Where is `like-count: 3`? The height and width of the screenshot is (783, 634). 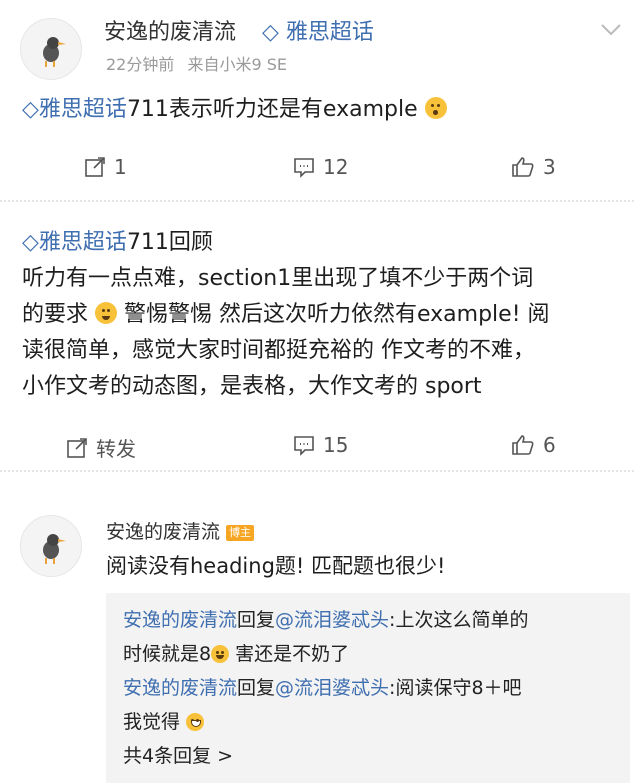
like-count: 3 is located at coordinates (549, 167).